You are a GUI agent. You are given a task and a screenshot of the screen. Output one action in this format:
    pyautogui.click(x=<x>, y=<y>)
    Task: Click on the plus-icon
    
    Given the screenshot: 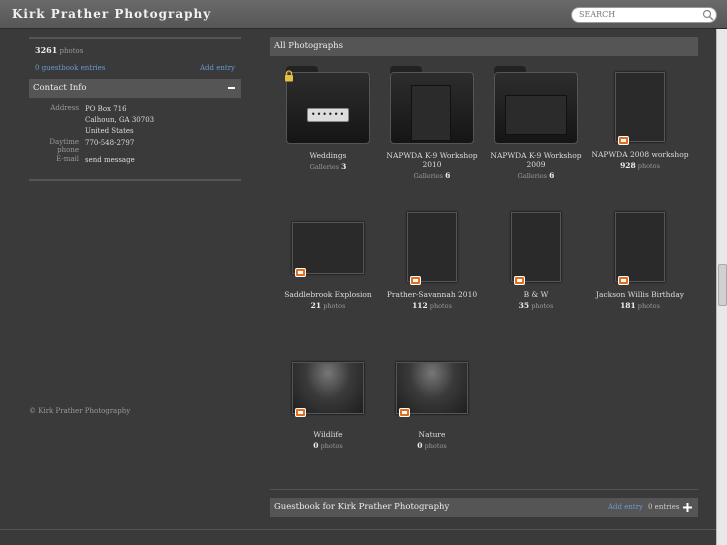 What is the action you would take?
    pyautogui.click(x=687, y=507)
    